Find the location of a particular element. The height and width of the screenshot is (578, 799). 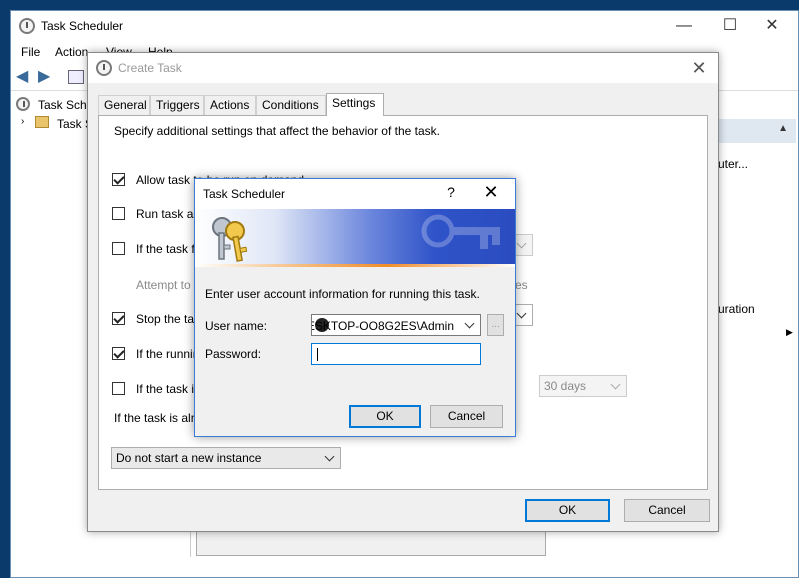

menu-file: File is located at coordinates (30, 52).